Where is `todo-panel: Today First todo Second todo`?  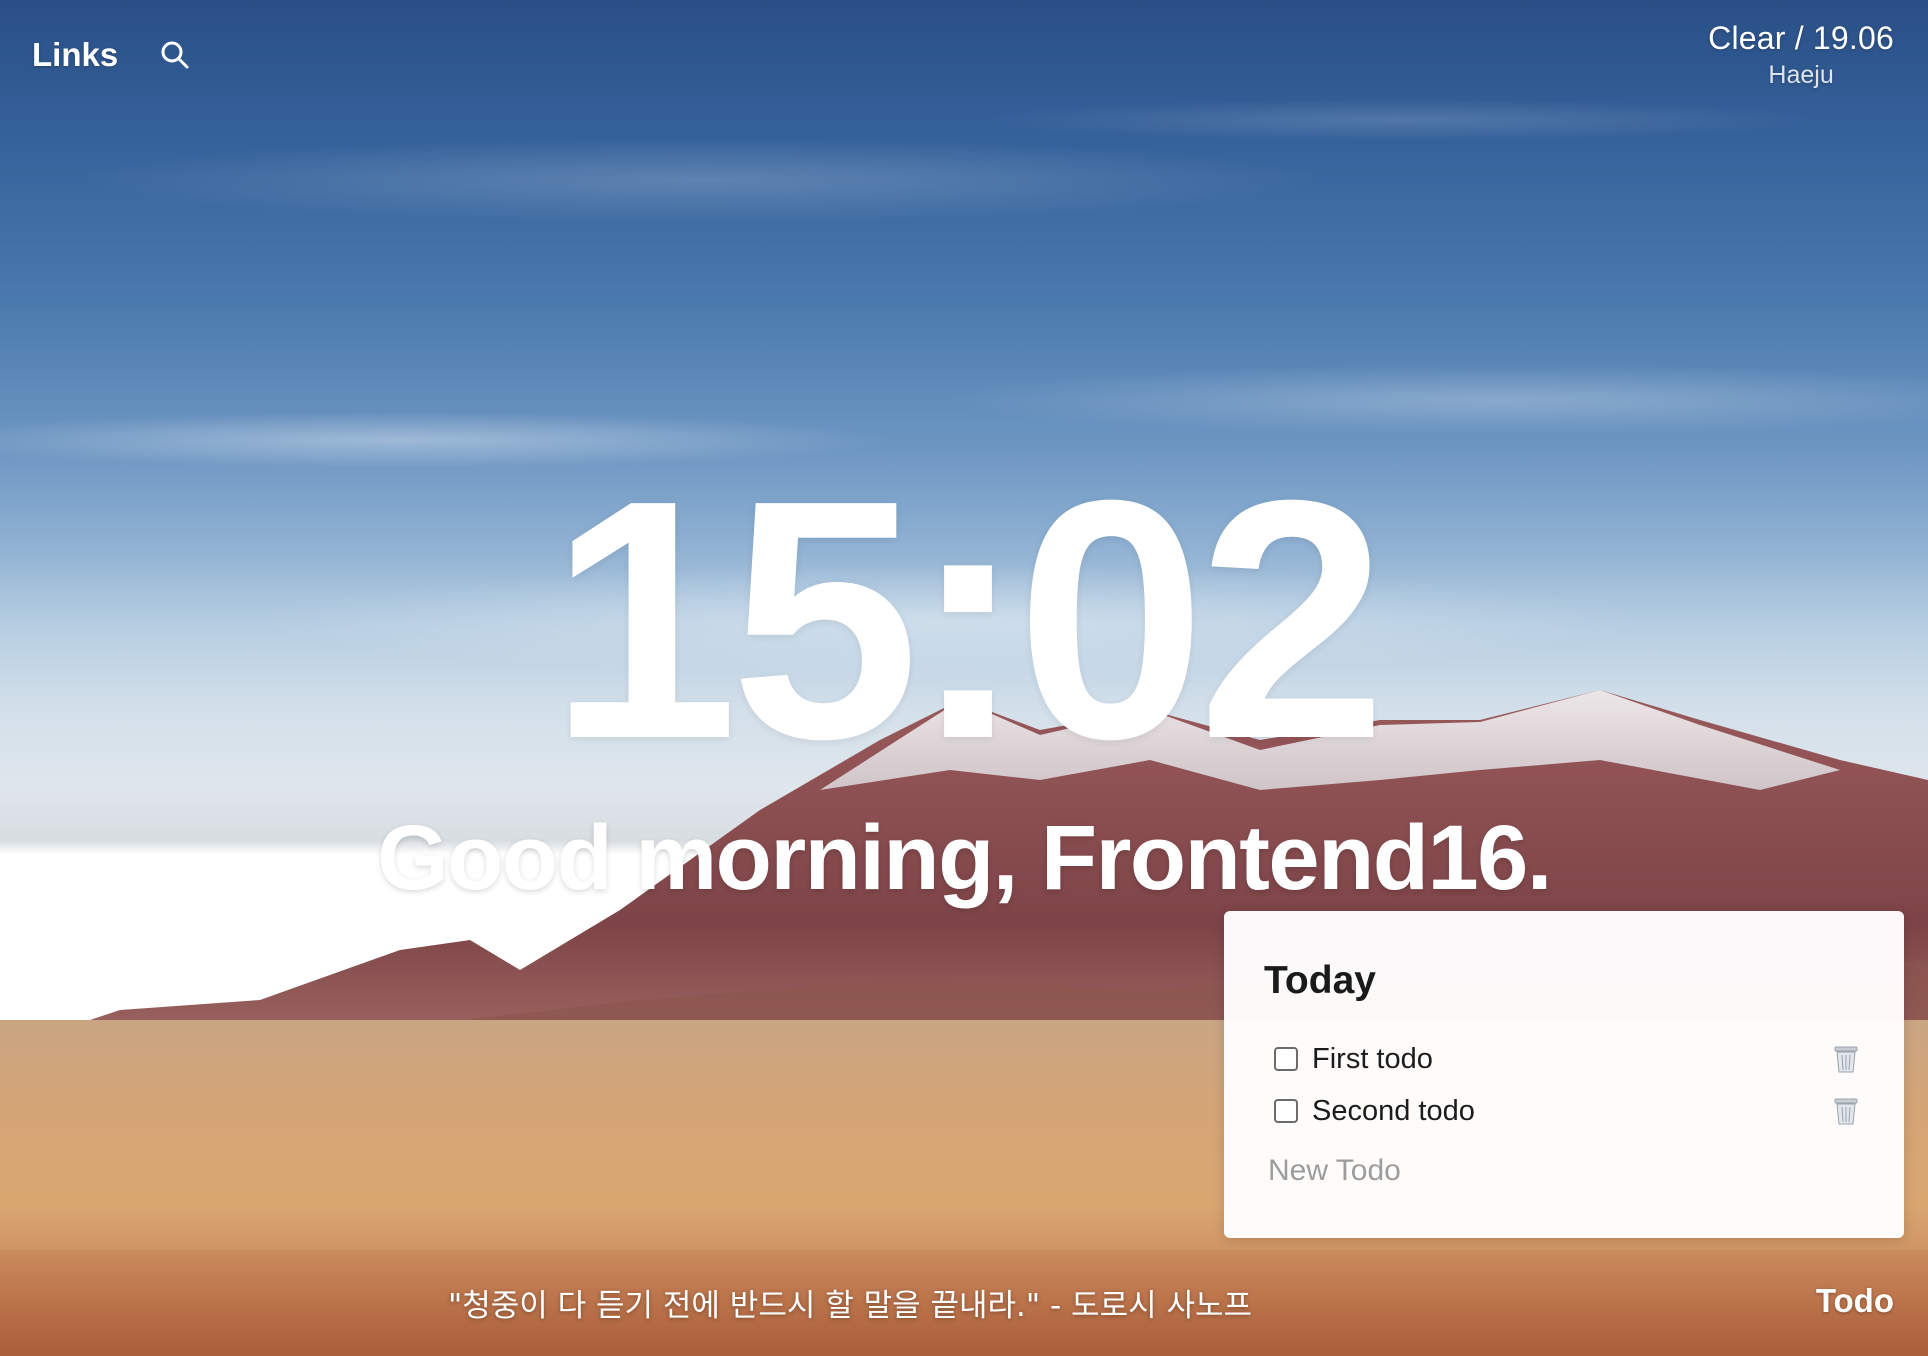 todo-panel: Today First todo Second todo is located at coordinates (1564, 1074).